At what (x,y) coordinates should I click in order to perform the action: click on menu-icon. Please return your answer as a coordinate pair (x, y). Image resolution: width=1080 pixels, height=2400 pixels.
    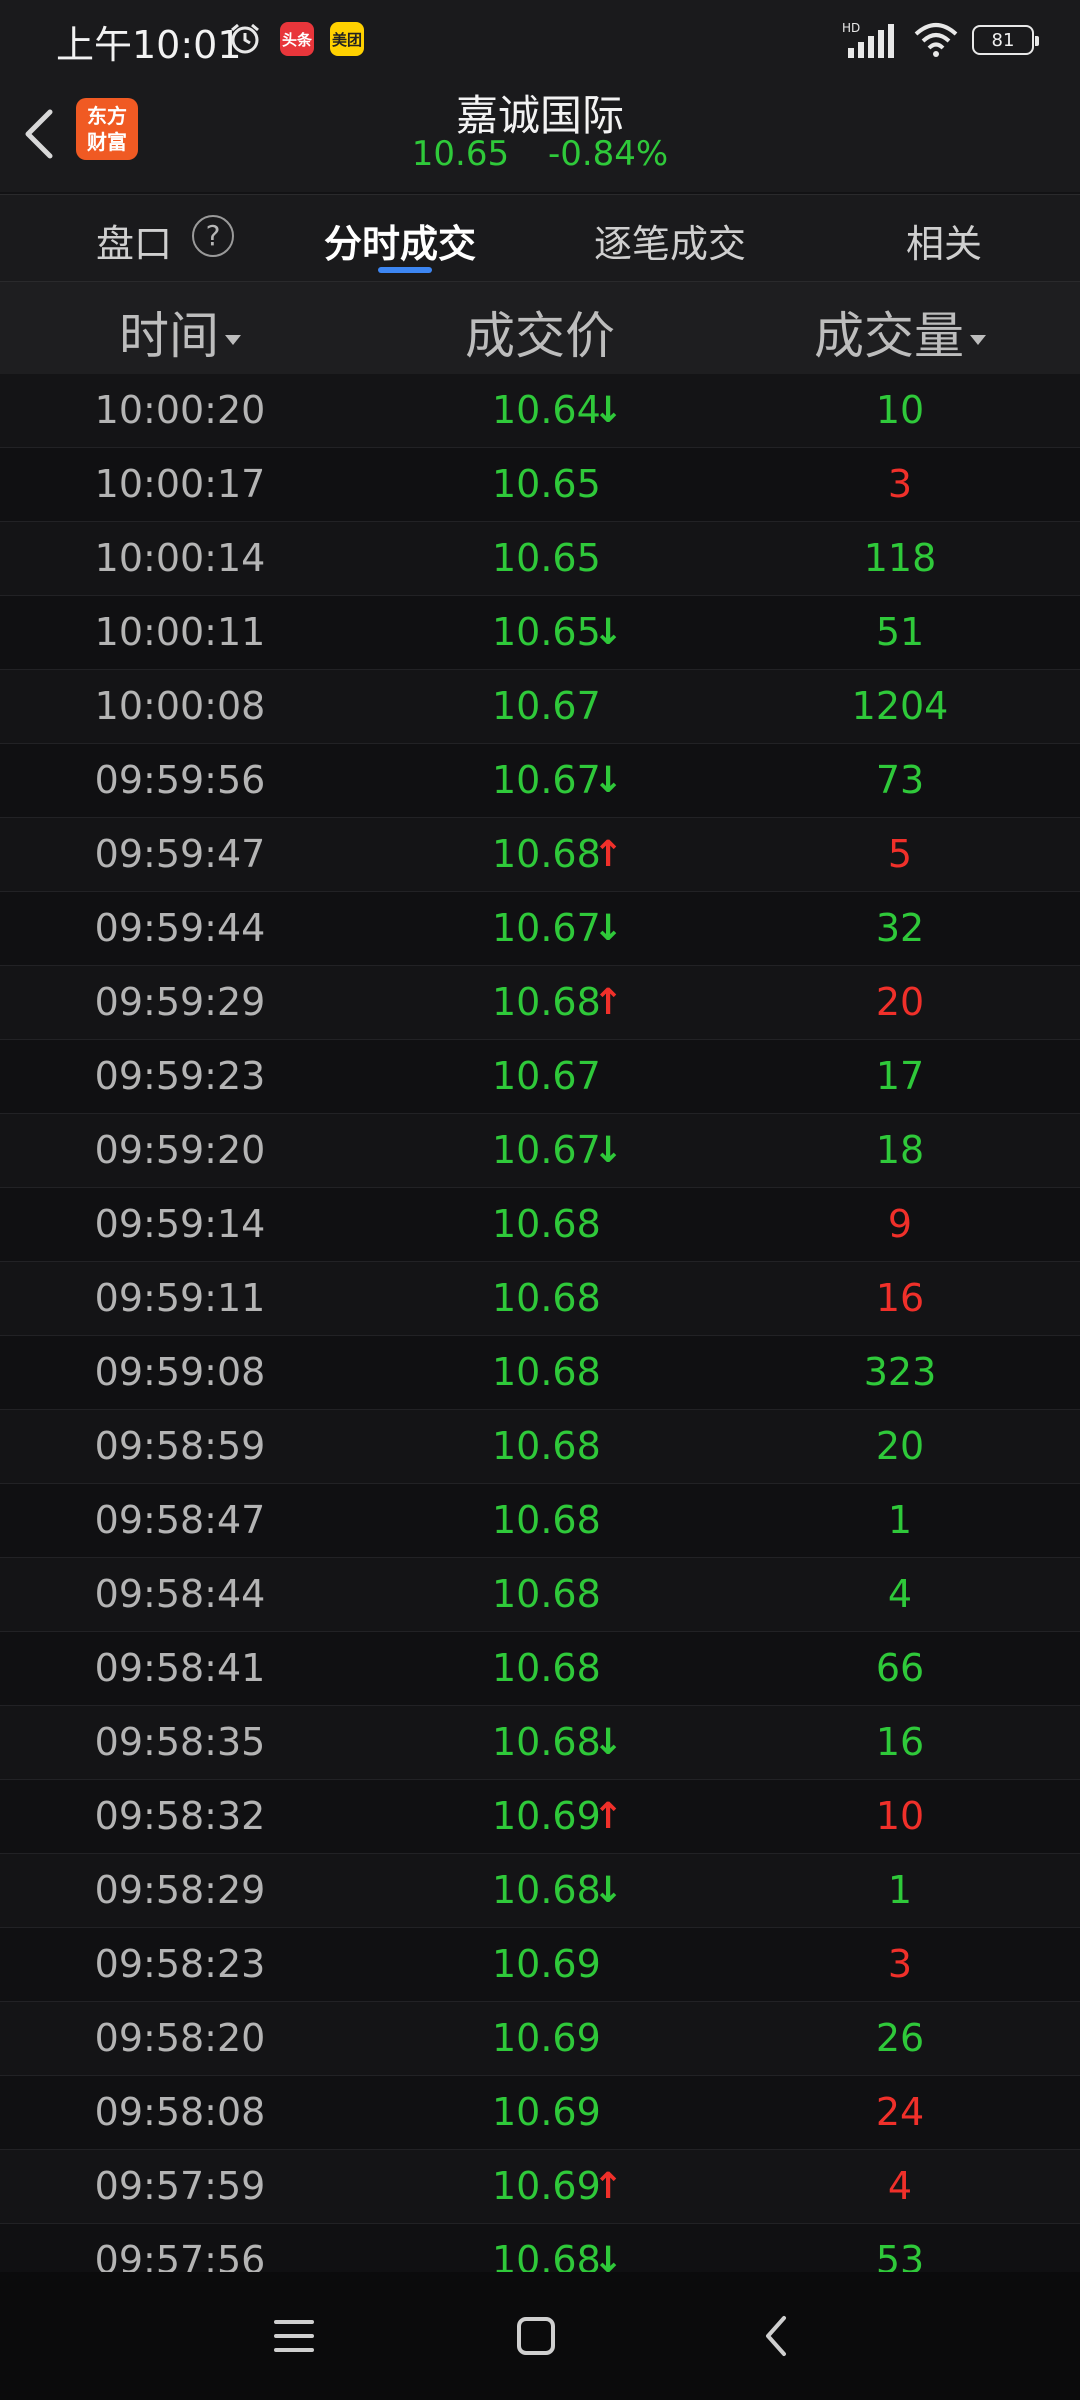
    Looking at the image, I should click on (294, 2336).